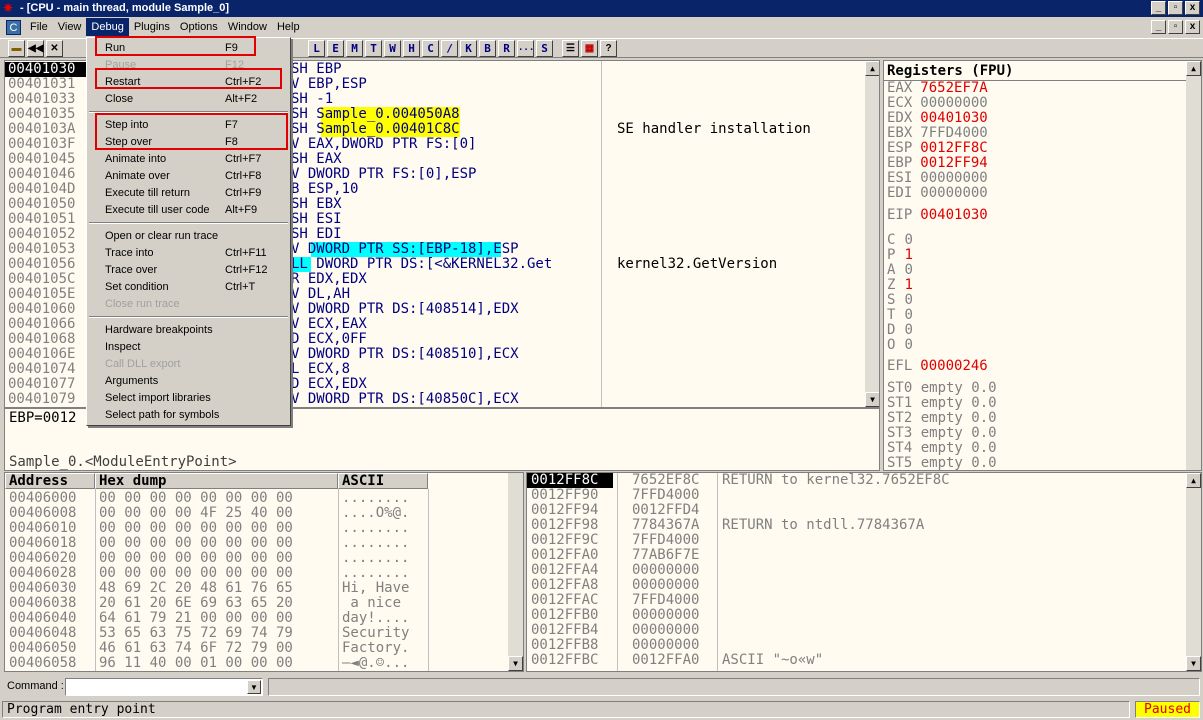 The image size is (1203, 720). Describe the element at coordinates (188, 159) in the screenshot. I see `debug-menu-item: Animate into Ctrl+F7` at that location.